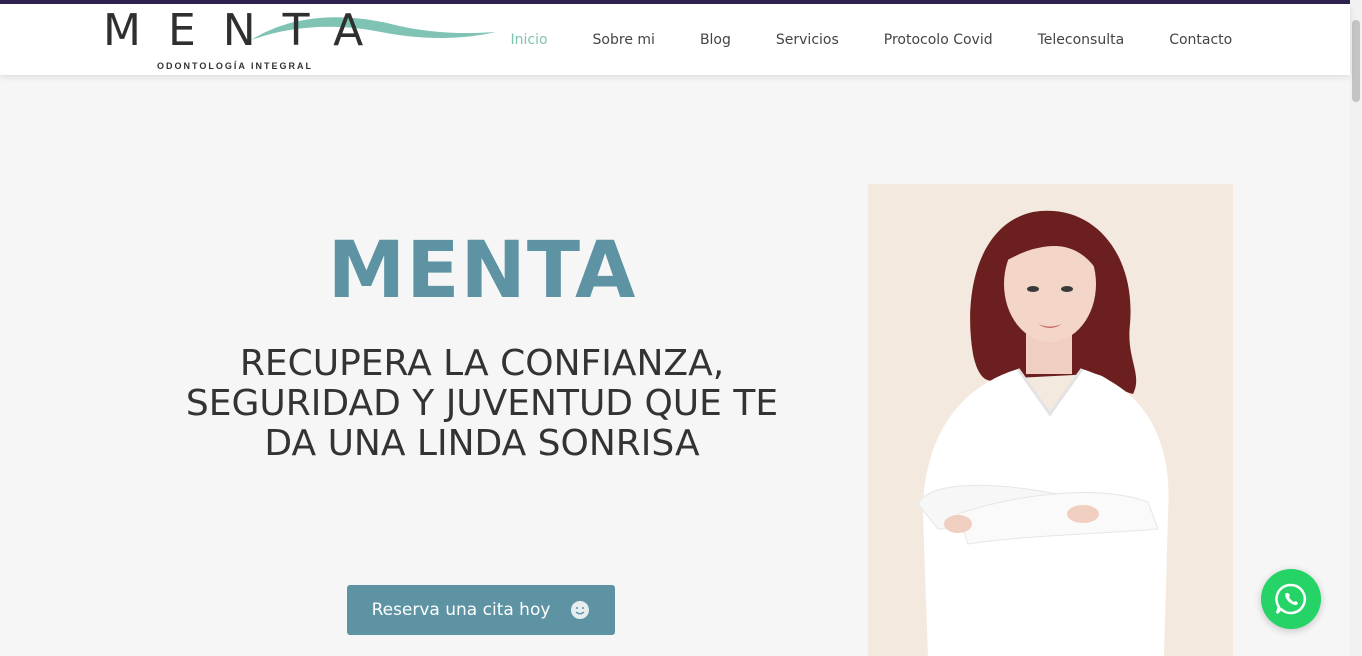 The height and width of the screenshot is (656, 1362). I want to click on hero-subtitle-line: SEGURIDAD Y JUVENTUD QUE TE, so click(482, 403).